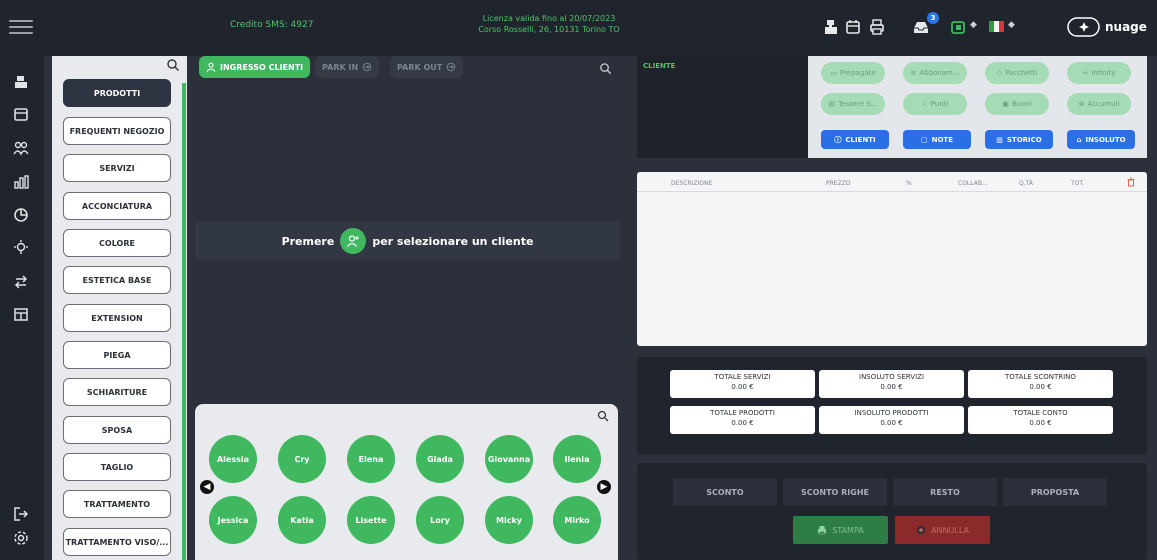  I want to click on category-button: ESTETICA BASE, so click(117, 280).